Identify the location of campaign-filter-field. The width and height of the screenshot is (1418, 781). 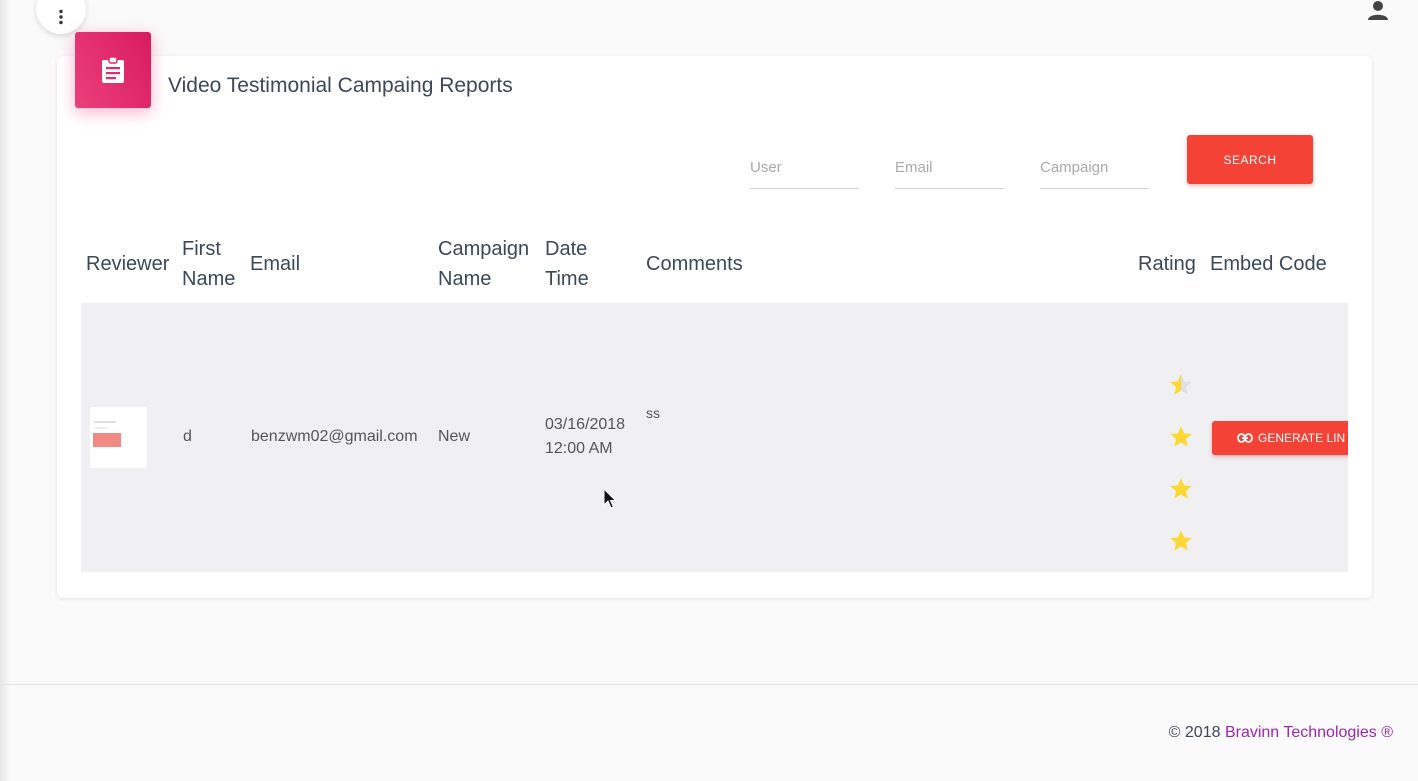
(1094, 171).